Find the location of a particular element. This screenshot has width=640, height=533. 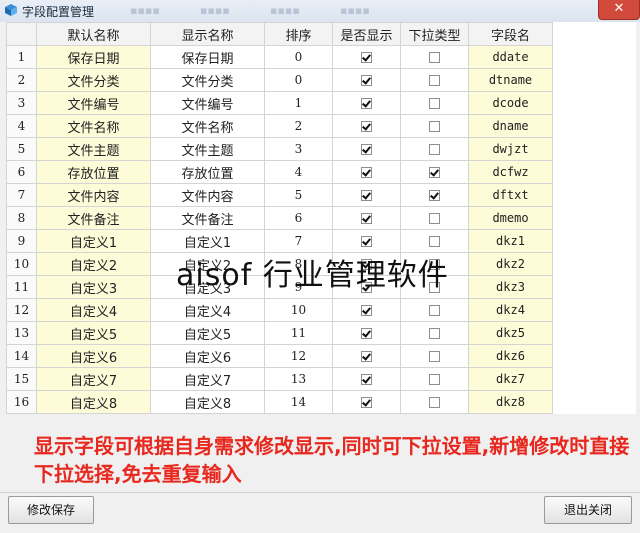

default-name-cell: 自定义6 is located at coordinates (93, 356).